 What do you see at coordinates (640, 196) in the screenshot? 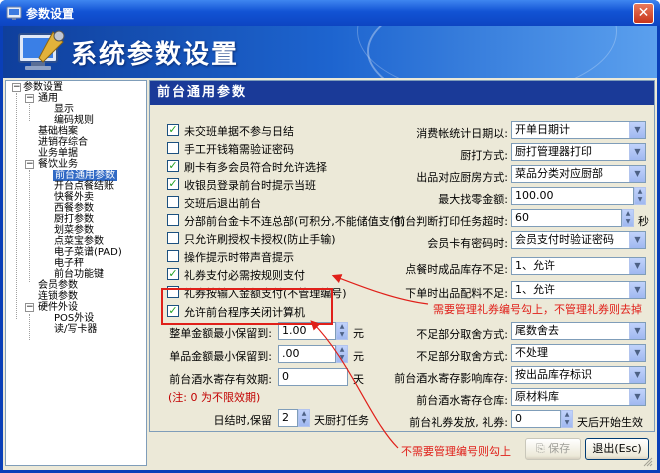
I see `max-change-spinner: ▲ ▼` at bounding box center [640, 196].